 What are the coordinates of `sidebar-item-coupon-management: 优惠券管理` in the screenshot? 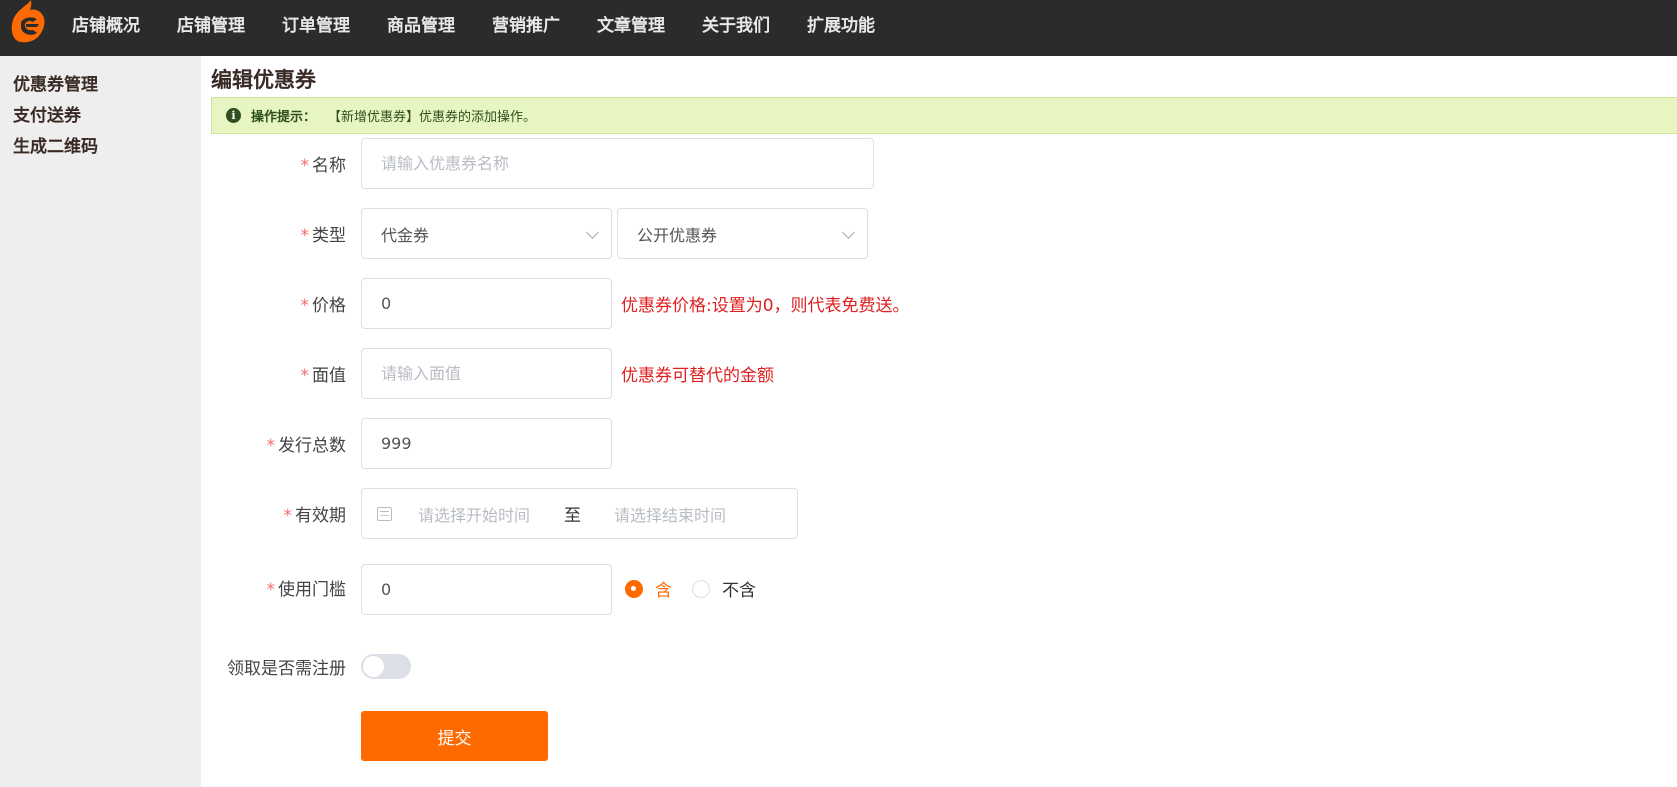 It's located at (55, 82).